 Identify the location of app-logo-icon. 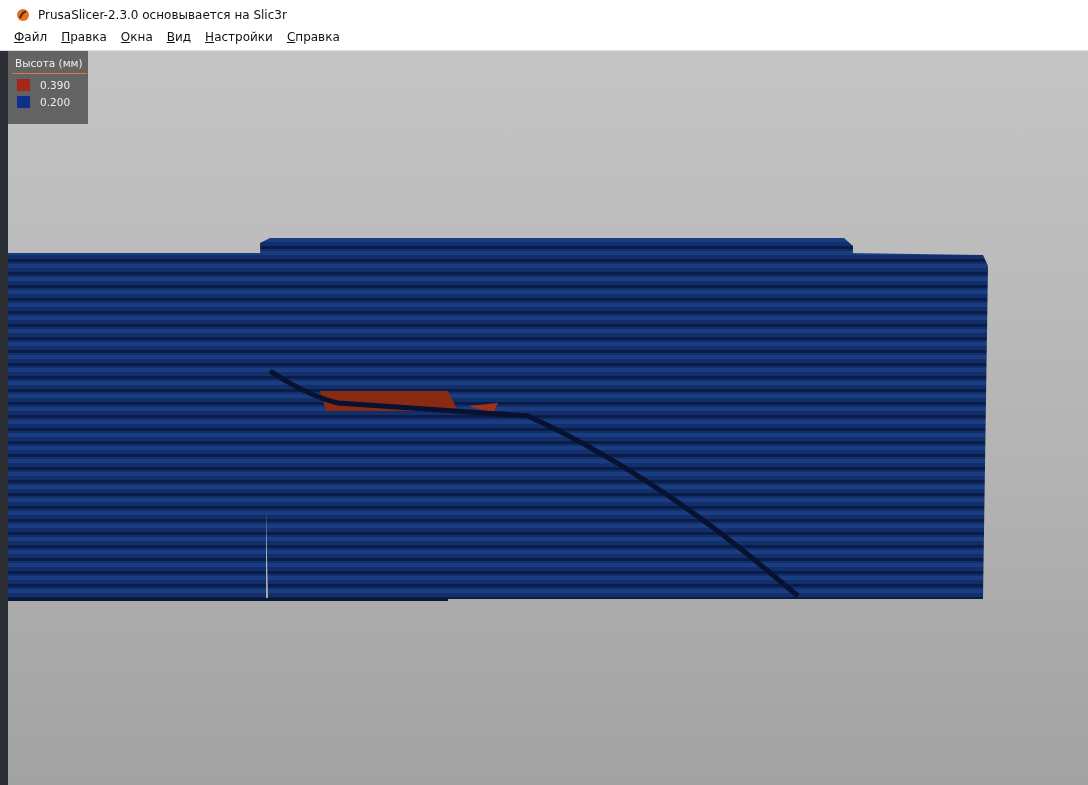
(23, 15).